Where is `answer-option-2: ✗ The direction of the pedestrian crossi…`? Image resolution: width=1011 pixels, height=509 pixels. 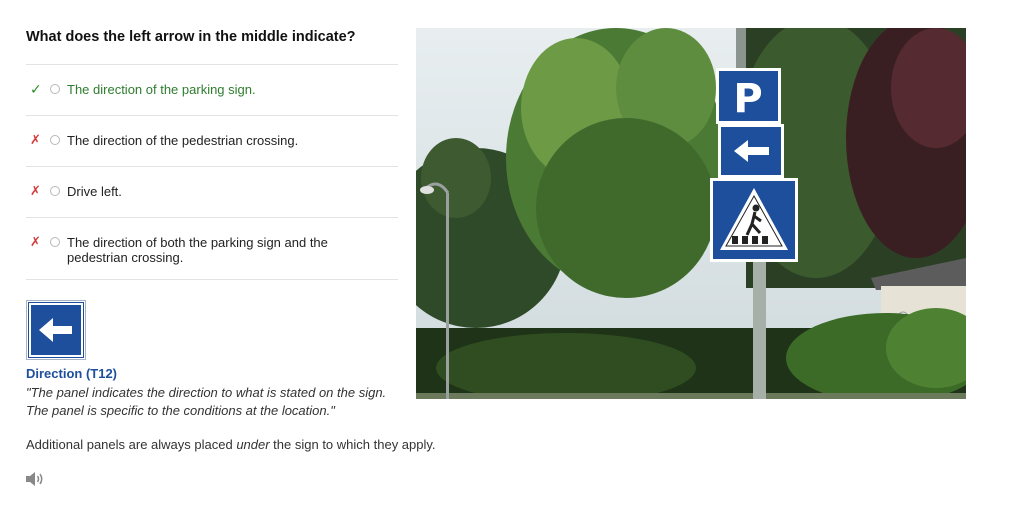 answer-option-2: ✗ The direction of the pedestrian crossi… is located at coordinates (212, 140).